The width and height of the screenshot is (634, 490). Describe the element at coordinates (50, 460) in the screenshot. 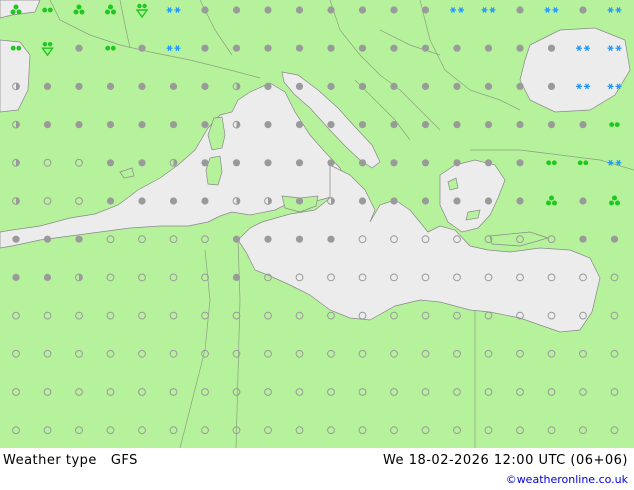

I see `product-name: Weather type` at that location.